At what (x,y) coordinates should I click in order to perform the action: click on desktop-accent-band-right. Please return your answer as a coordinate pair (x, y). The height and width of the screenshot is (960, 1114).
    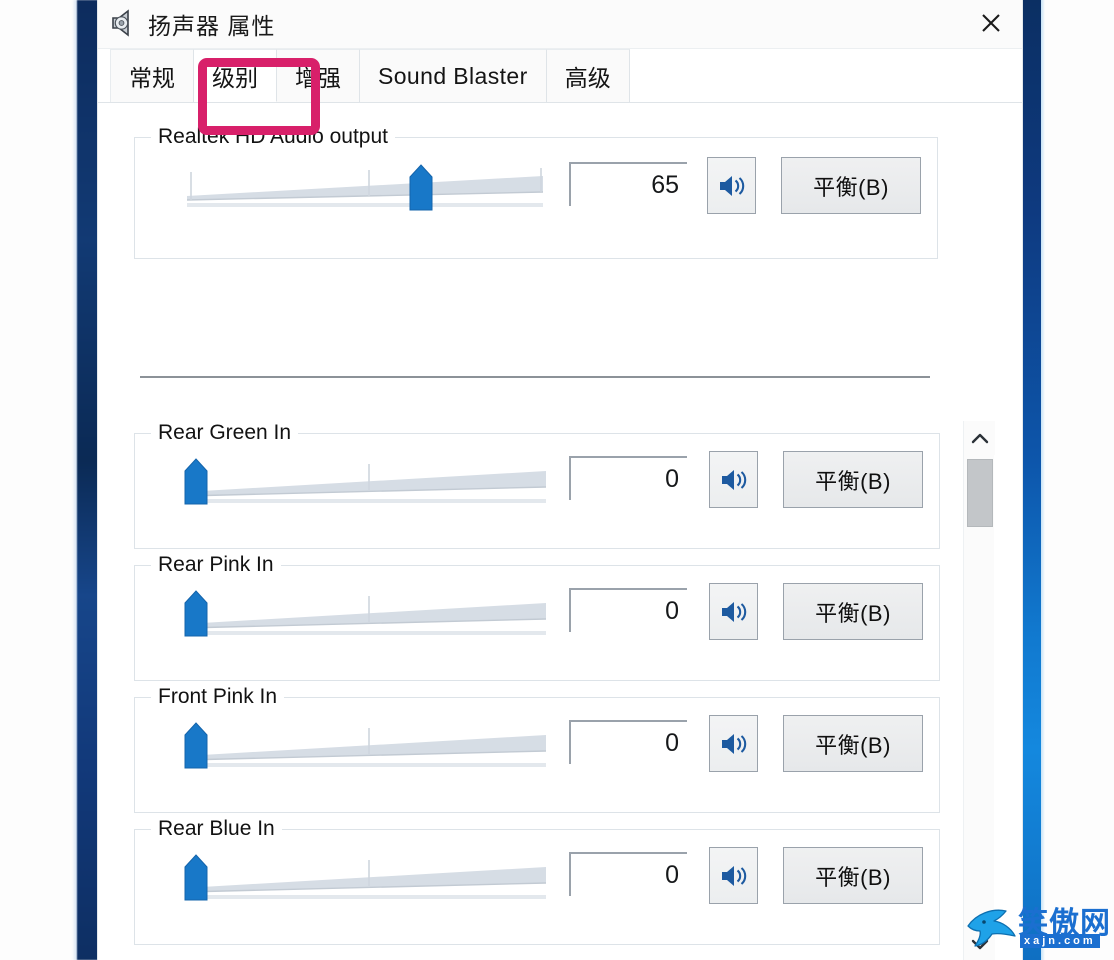
    Looking at the image, I should click on (1030, 480).